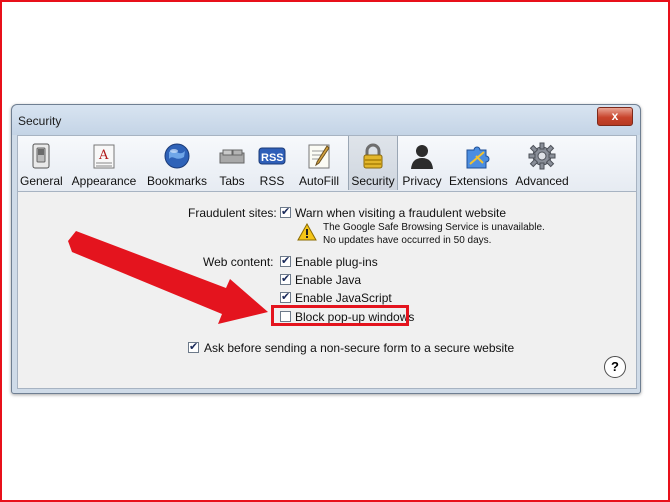 The width and height of the screenshot is (670, 502). Describe the element at coordinates (168, 277) in the screenshot. I see `annotation-arrow-icon` at that location.